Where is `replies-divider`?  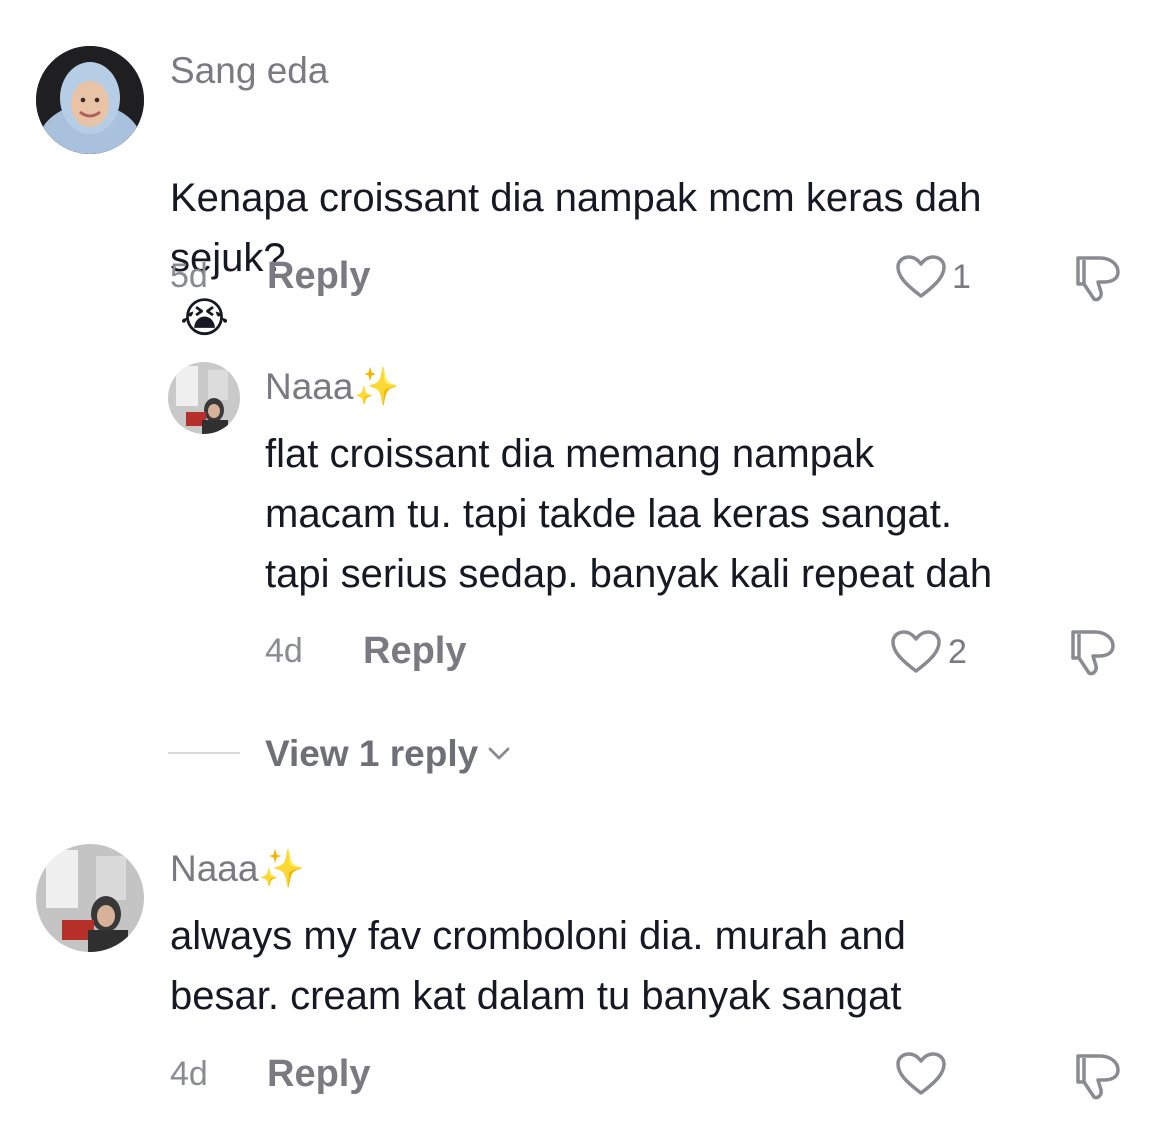 replies-divider is located at coordinates (204, 753).